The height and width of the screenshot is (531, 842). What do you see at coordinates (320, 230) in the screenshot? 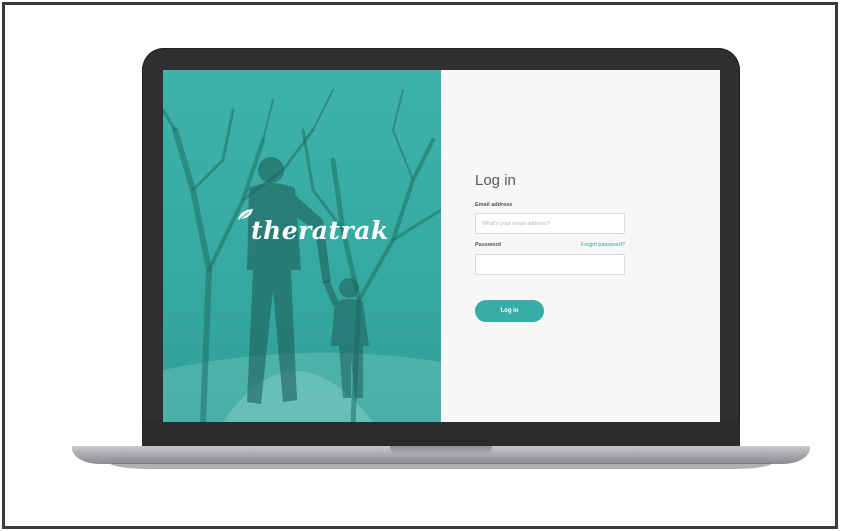
I see `logo-wordmark: theratrak` at bounding box center [320, 230].